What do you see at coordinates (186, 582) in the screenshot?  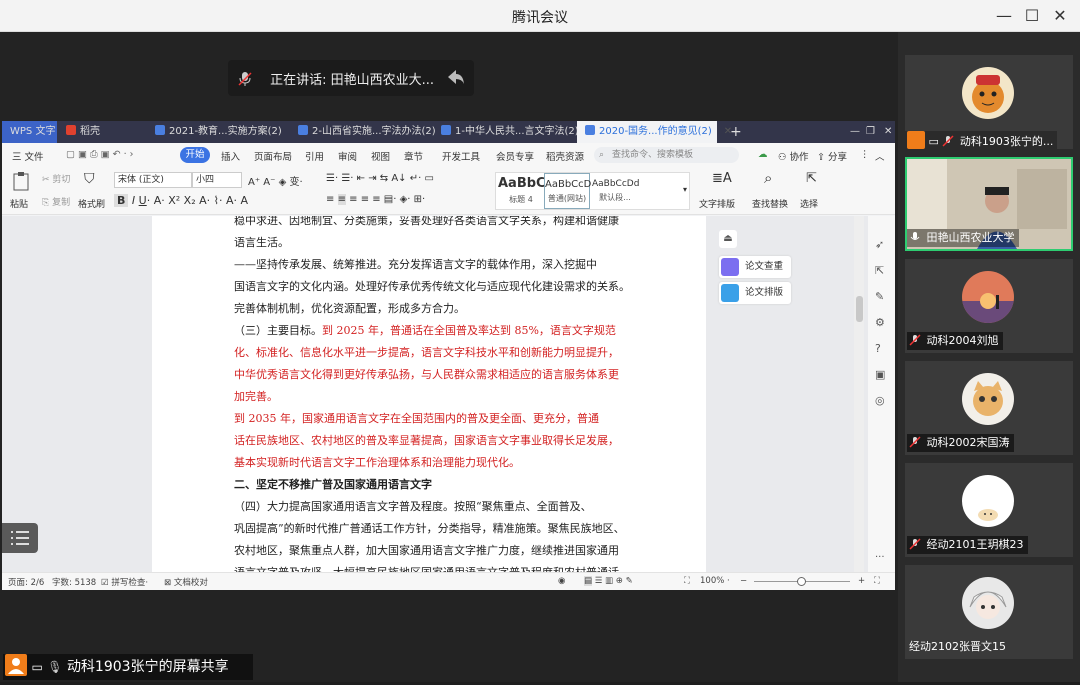 I see `proofread: ⊠ 文档校对` at bounding box center [186, 582].